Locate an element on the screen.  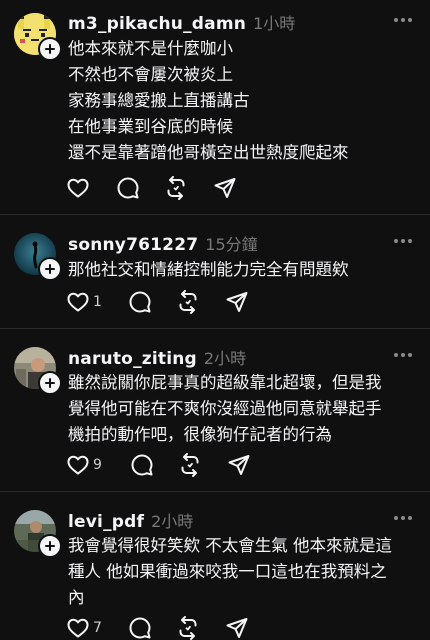
username: naruto_ziting is located at coordinates (132, 359).